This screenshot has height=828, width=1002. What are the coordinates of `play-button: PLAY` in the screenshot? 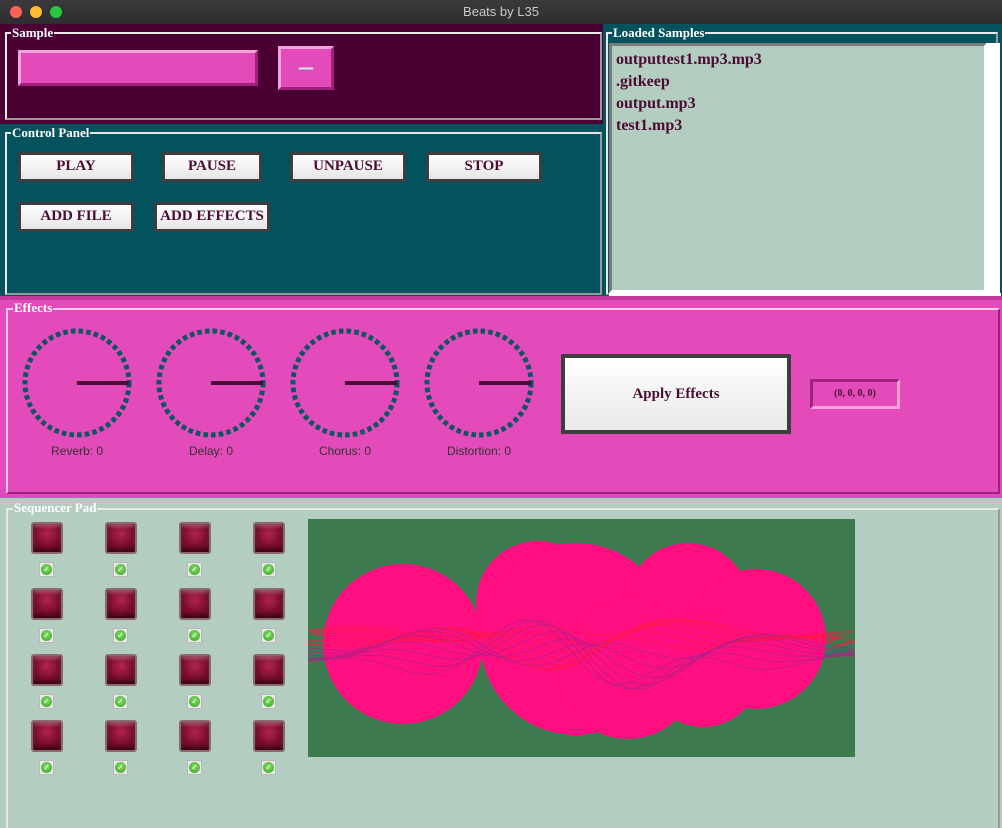 It's located at (76, 167).